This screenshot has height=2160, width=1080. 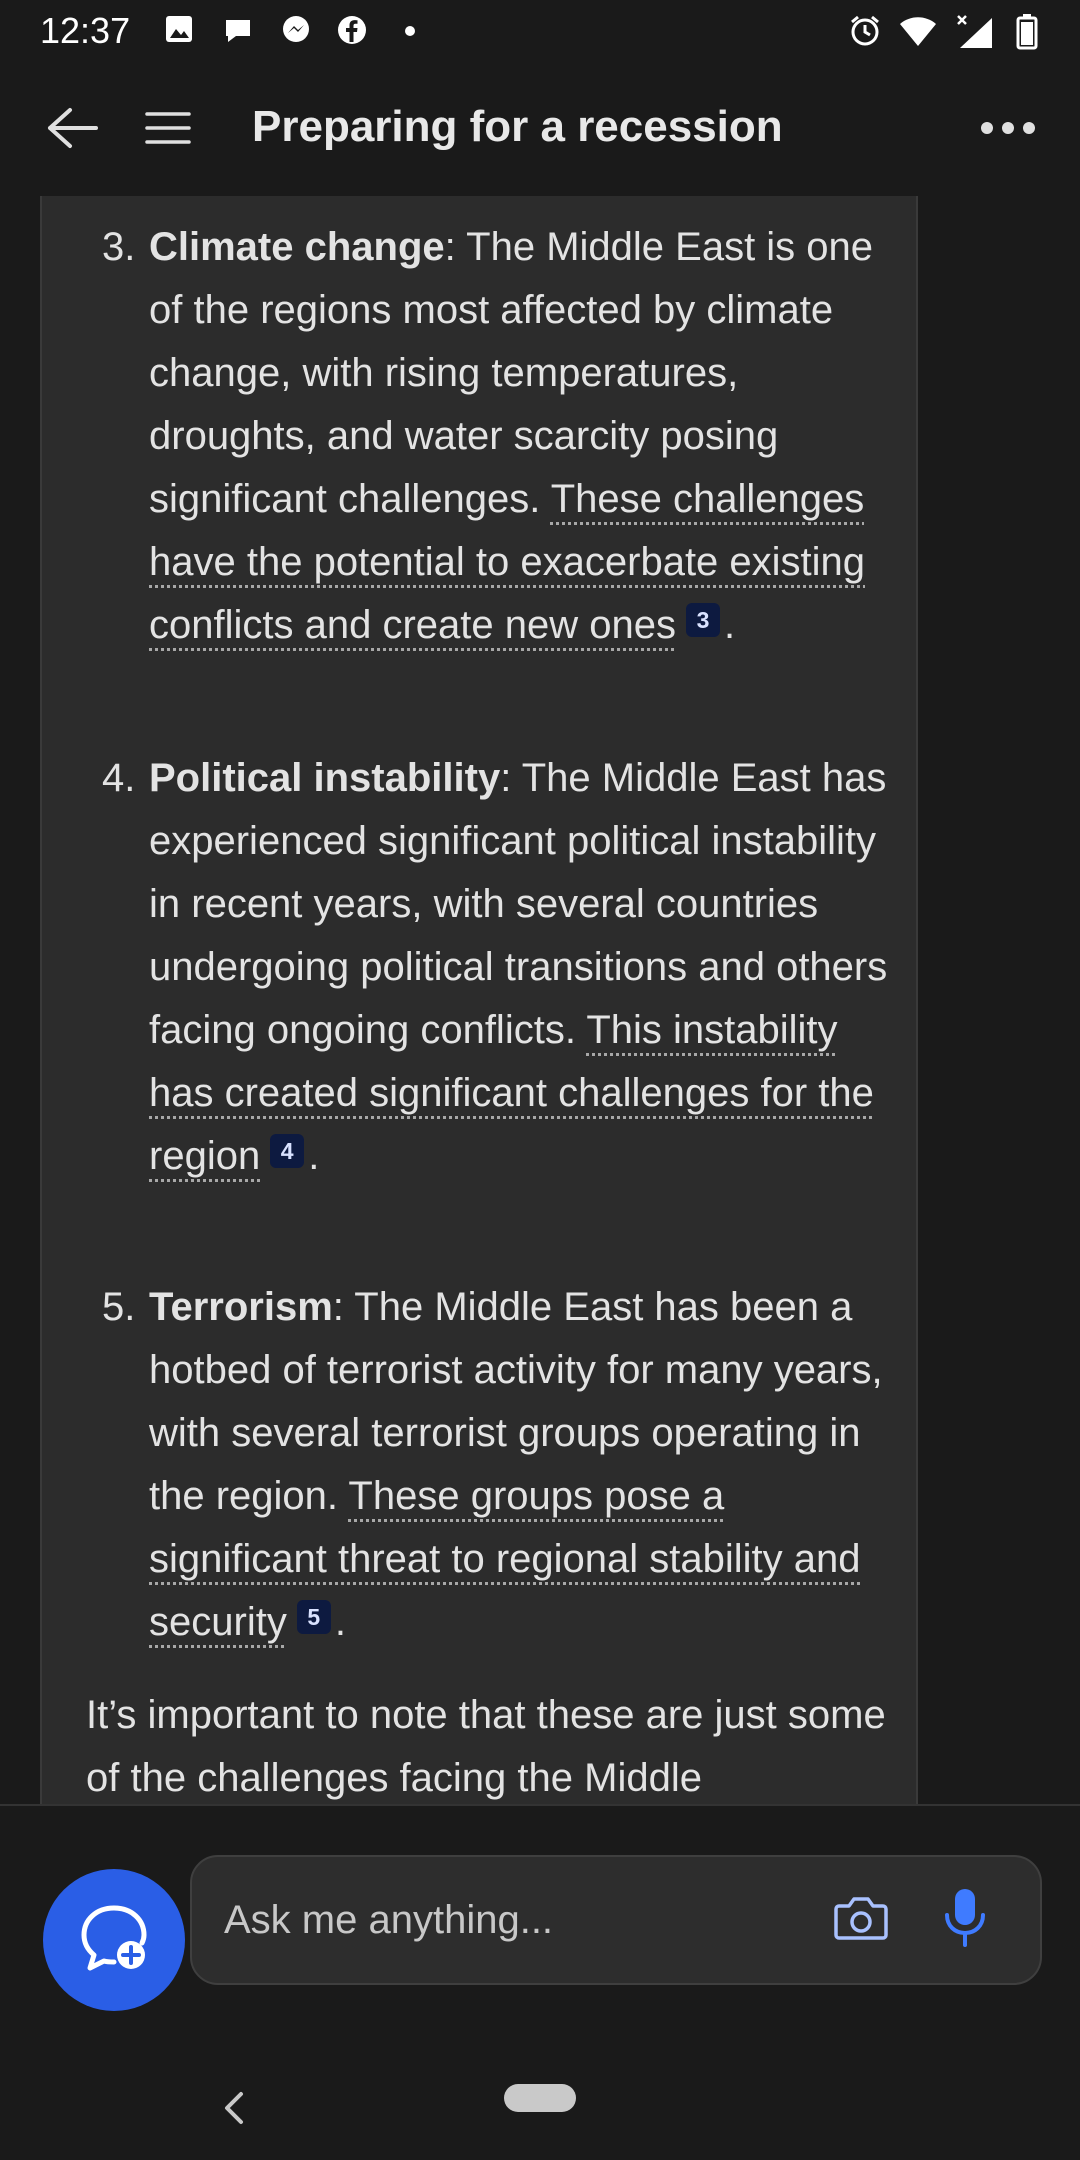 What do you see at coordinates (85, 30) in the screenshot?
I see `status-time: 12:37` at bounding box center [85, 30].